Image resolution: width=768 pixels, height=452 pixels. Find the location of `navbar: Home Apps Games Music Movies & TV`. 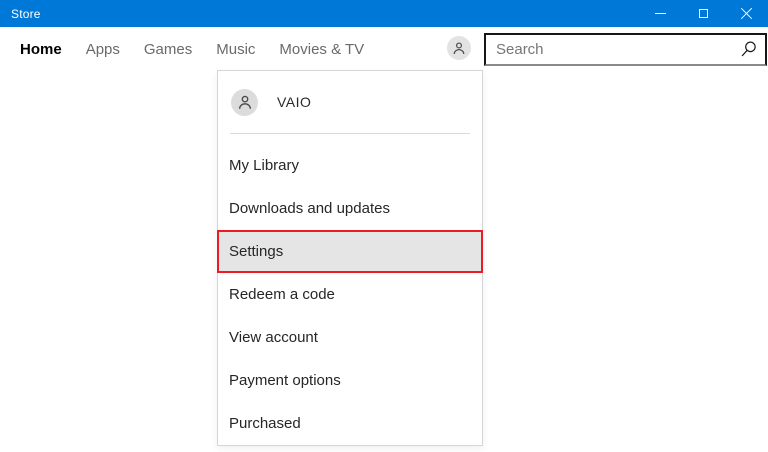

navbar: Home Apps Games Music Movies & TV is located at coordinates (384, 49).